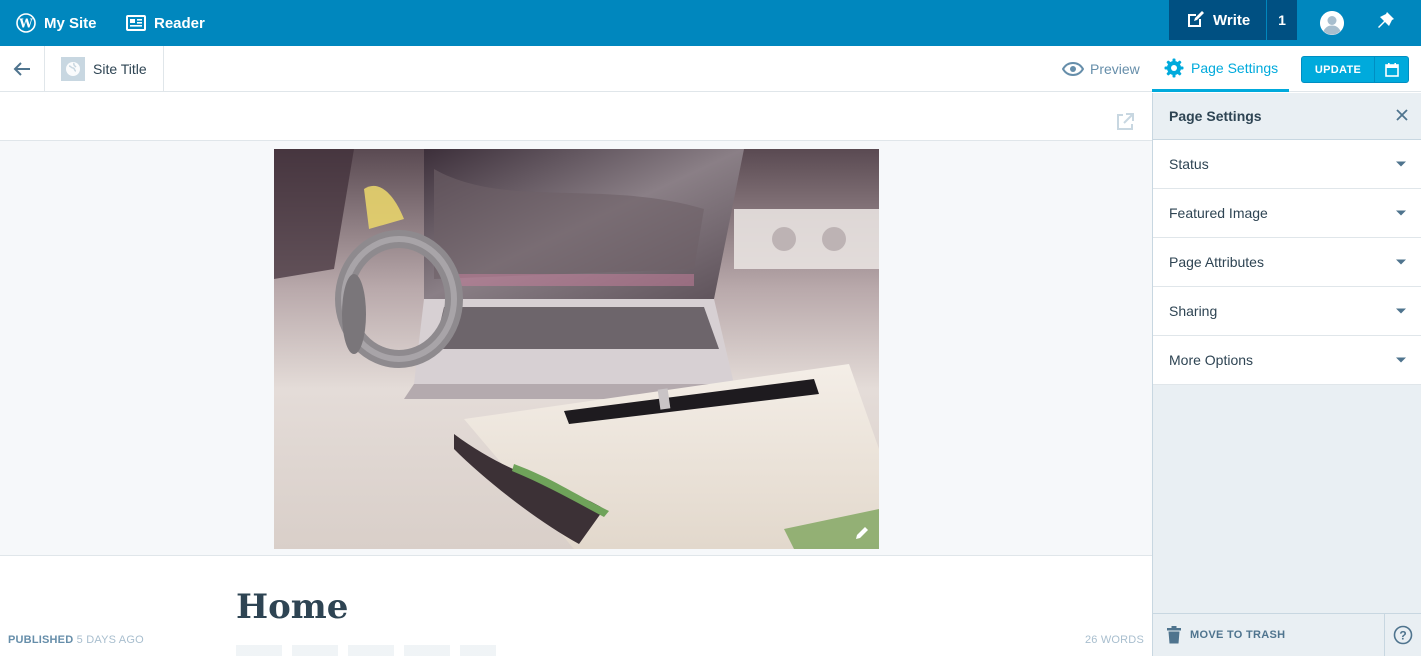 The height and width of the screenshot is (656, 1421). What do you see at coordinates (1287, 360) in the screenshot?
I see `sidebar-section-more-options: More Options` at bounding box center [1287, 360].